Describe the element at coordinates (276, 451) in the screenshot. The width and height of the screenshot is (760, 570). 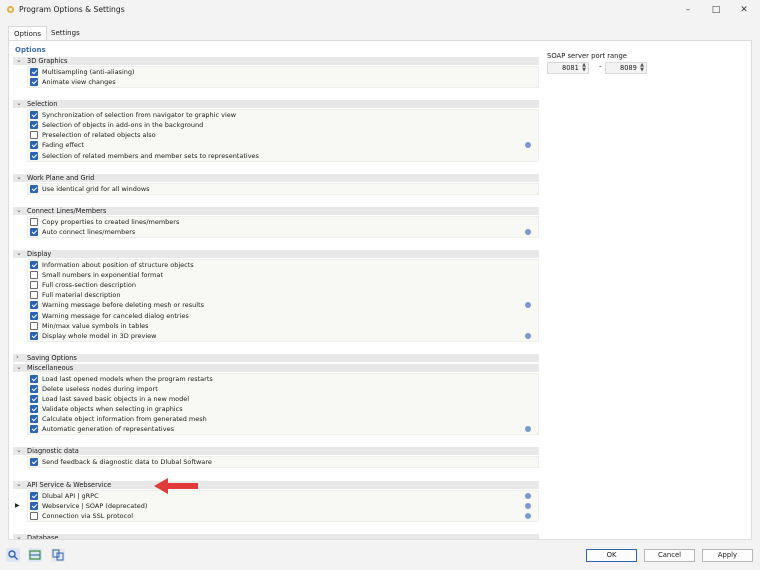
I see `group-header: ⌄ Diagnostic data` at that location.